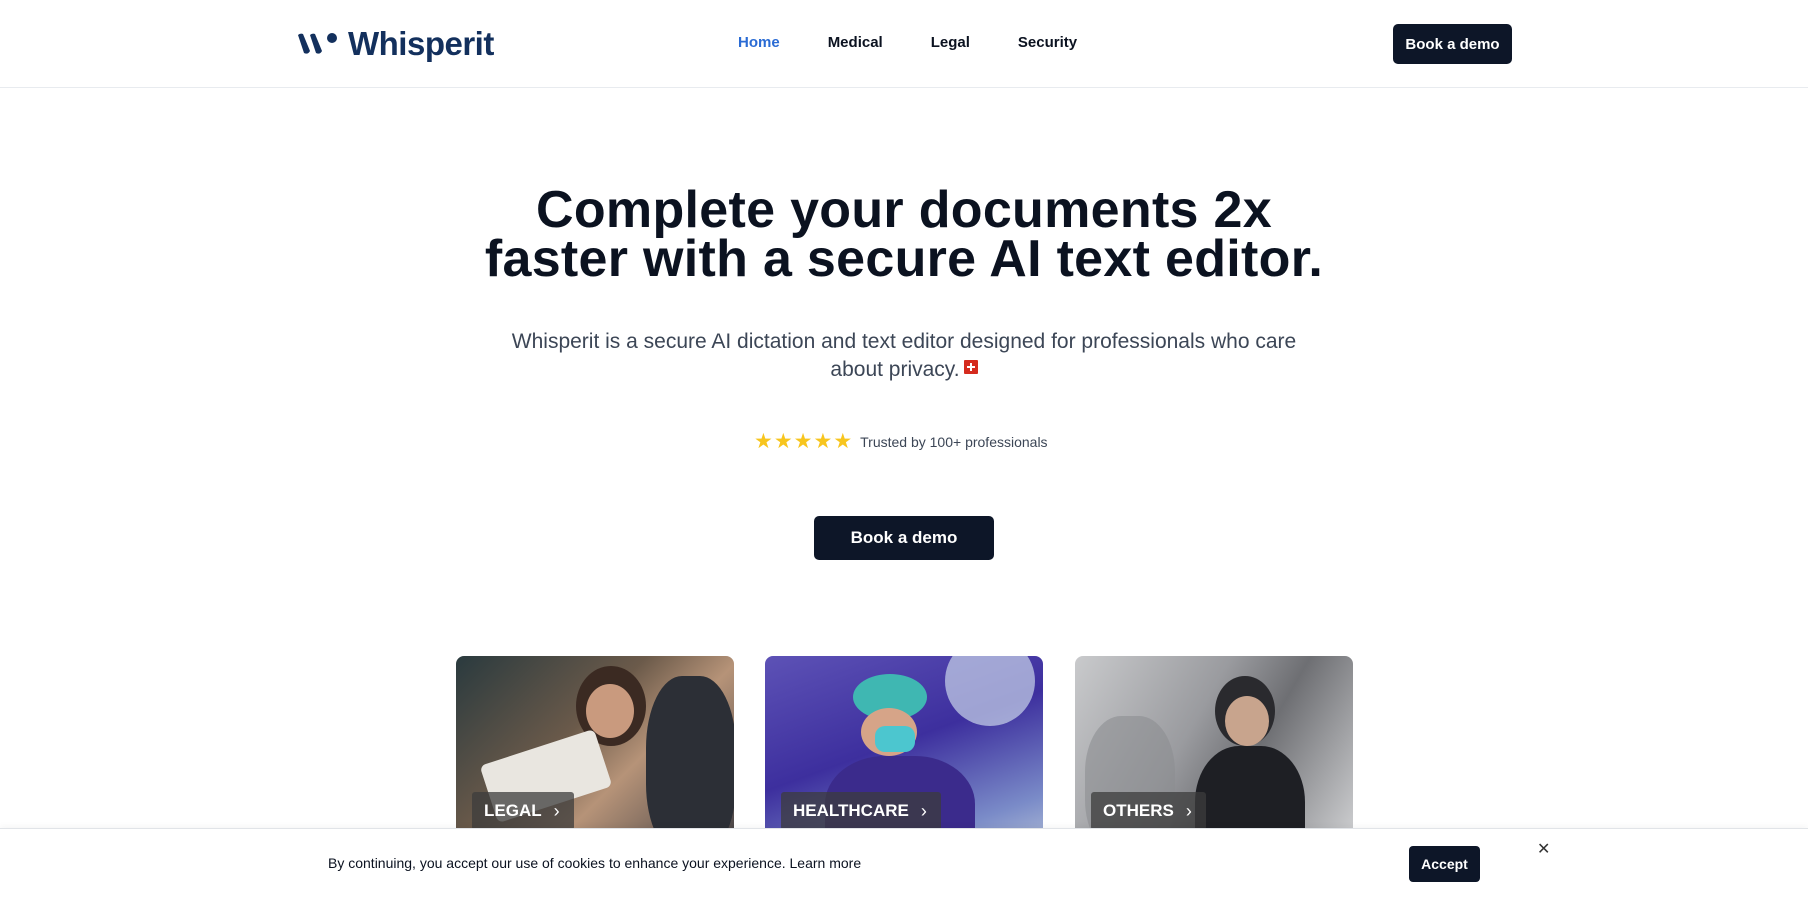 The width and height of the screenshot is (1808, 897). What do you see at coordinates (1214, 756) in the screenshot?
I see `card-others: OTHERS ›` at bounding box center [1214, 756].